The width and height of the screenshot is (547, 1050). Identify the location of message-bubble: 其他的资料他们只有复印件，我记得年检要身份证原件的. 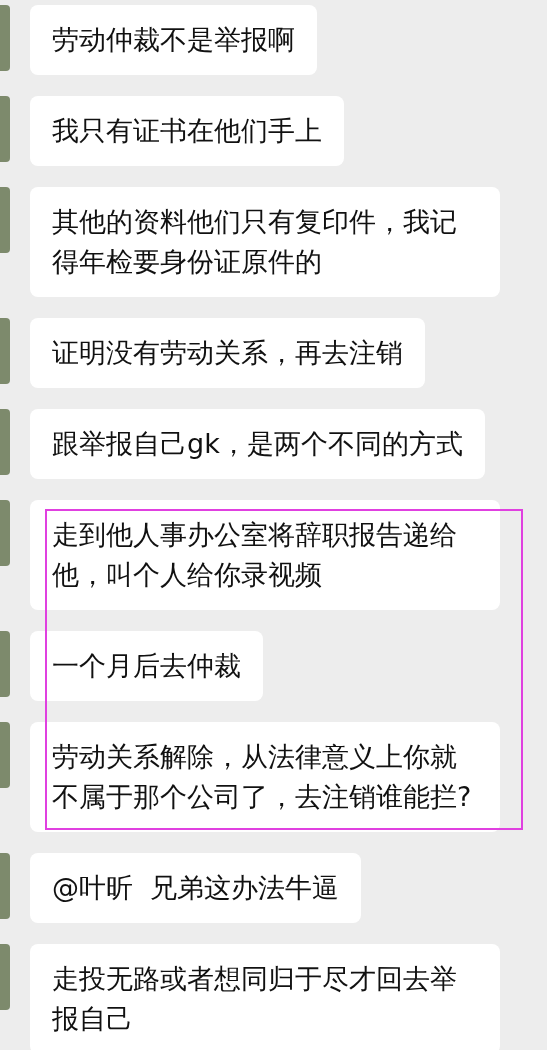
(265, 242).